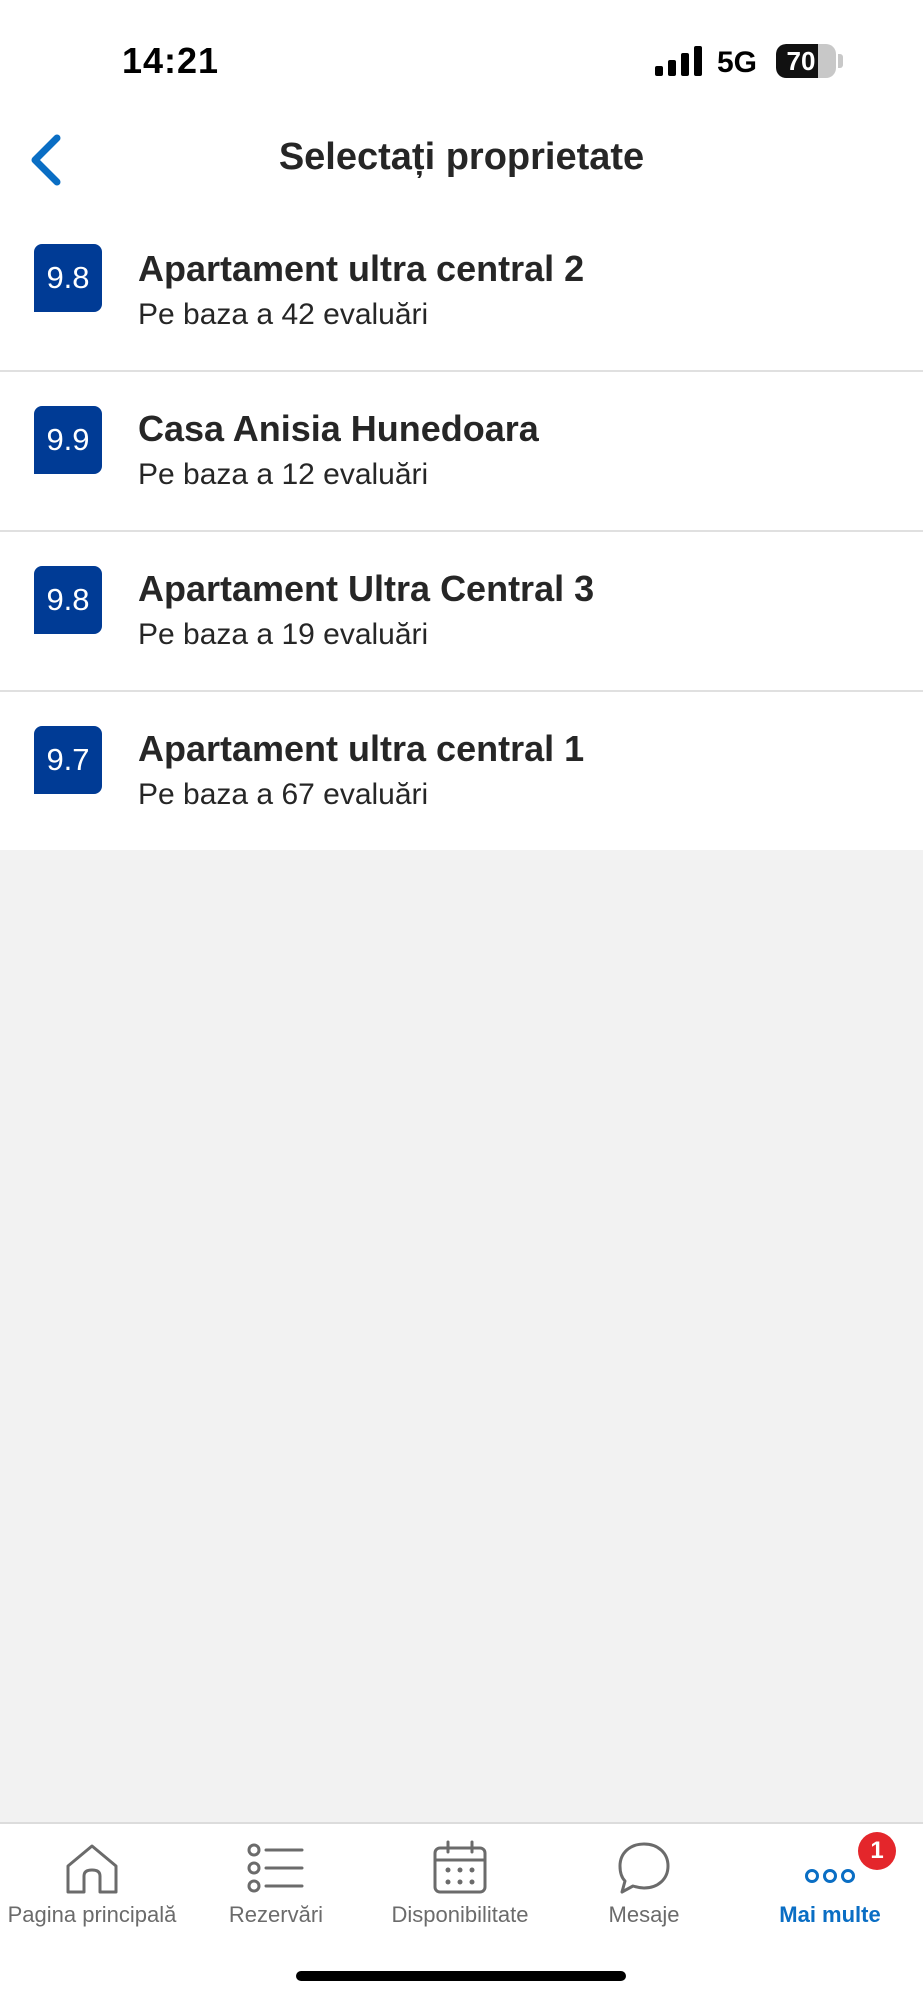 The image size is (923, 2000). I want to click on property-name: Apartament ultra central 1, so click(361, 748).